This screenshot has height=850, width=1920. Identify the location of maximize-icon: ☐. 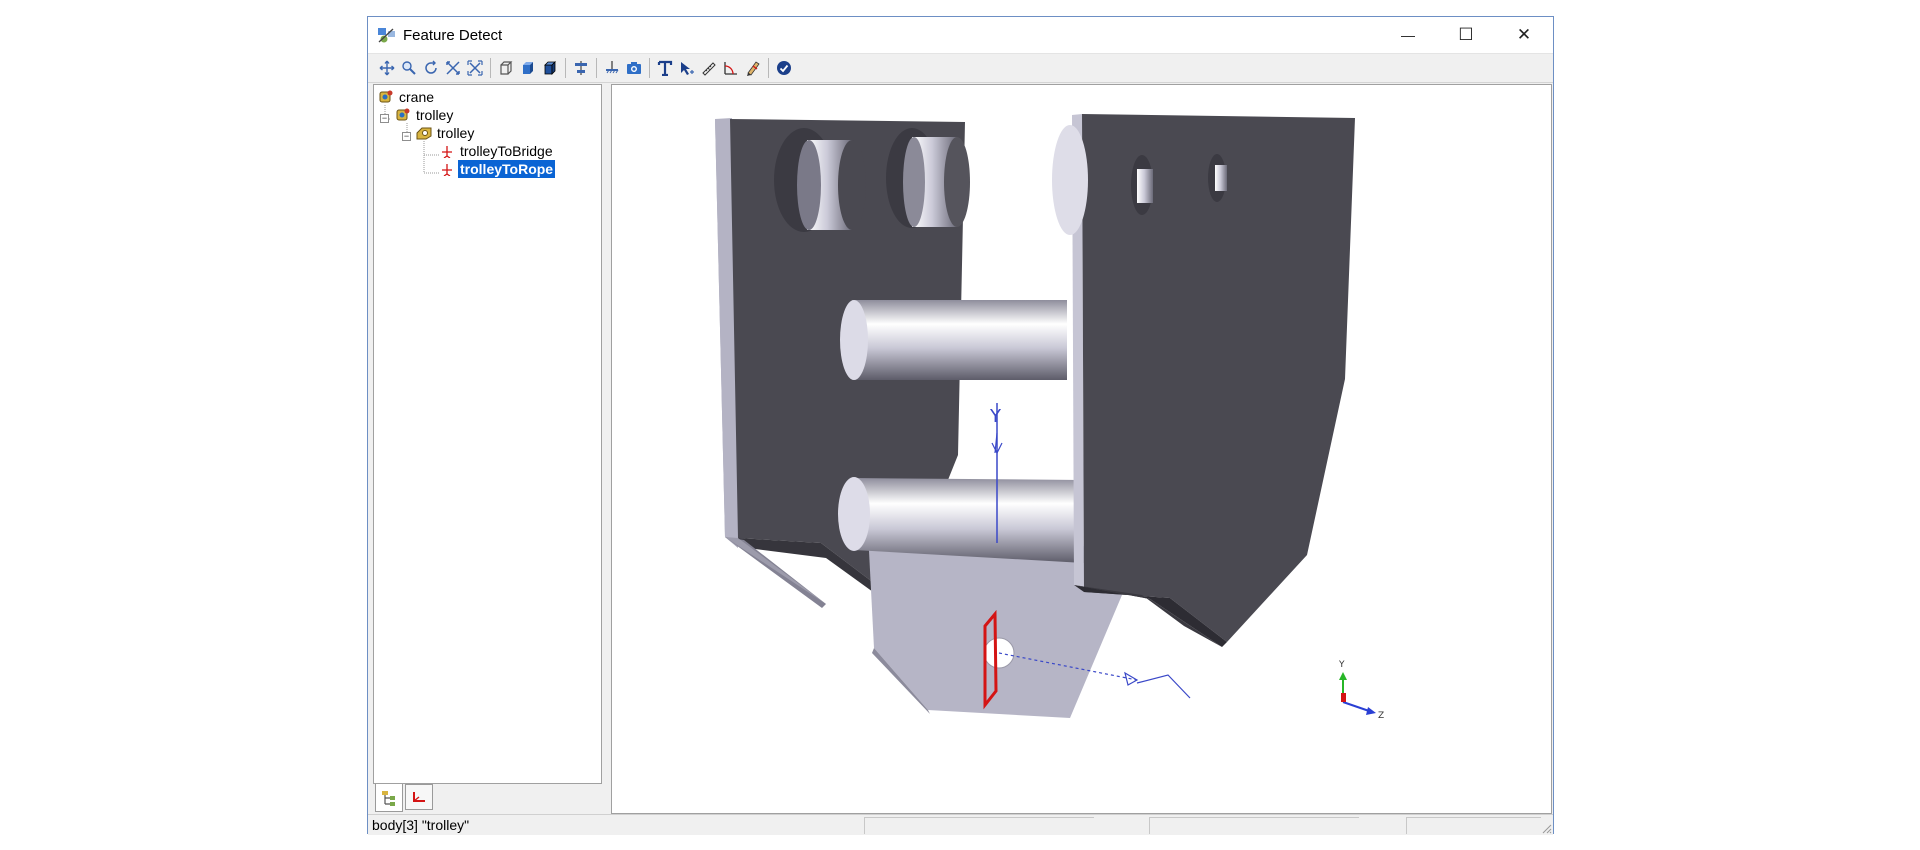
(1466, 34).